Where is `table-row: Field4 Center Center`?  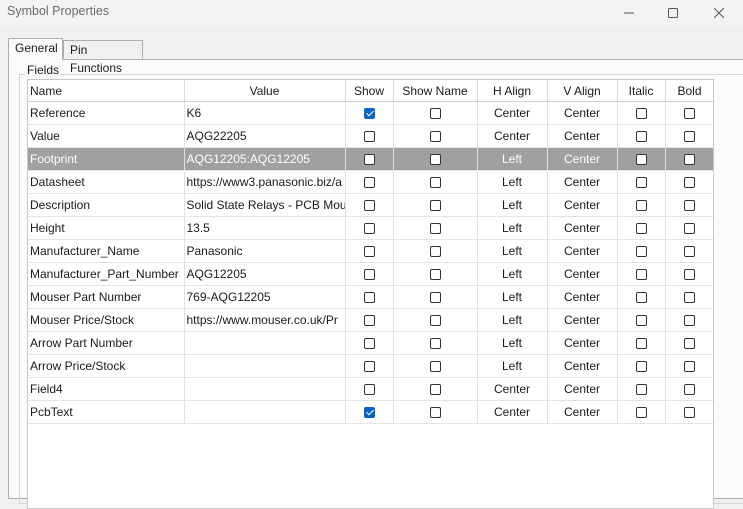
table-row: Field4 Center Center is located at coordinates (370, 389).